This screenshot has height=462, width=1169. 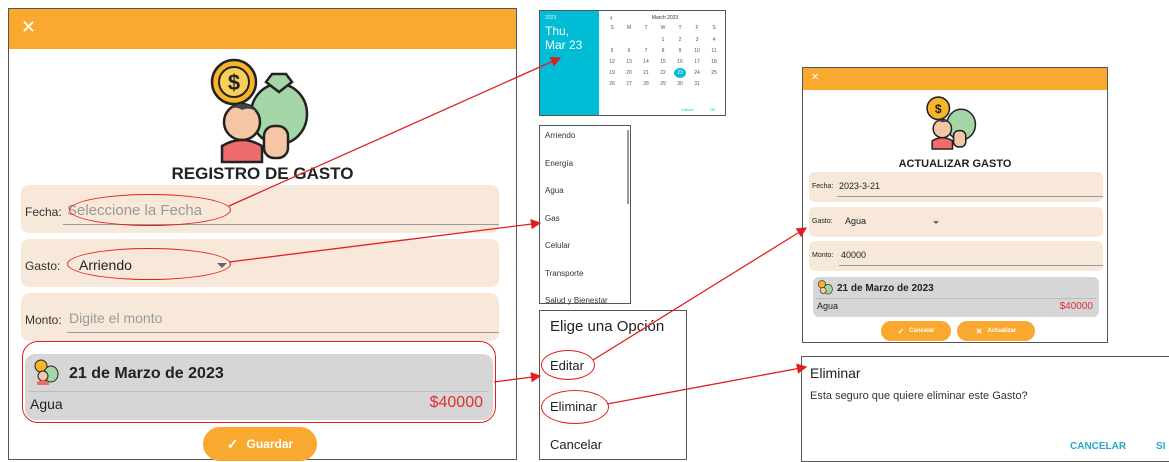 What do you see at coordinates (260, 317) in the screenshot?
I see `monto-field: Monto: Digite el monto` at bounding box center [260, 317].